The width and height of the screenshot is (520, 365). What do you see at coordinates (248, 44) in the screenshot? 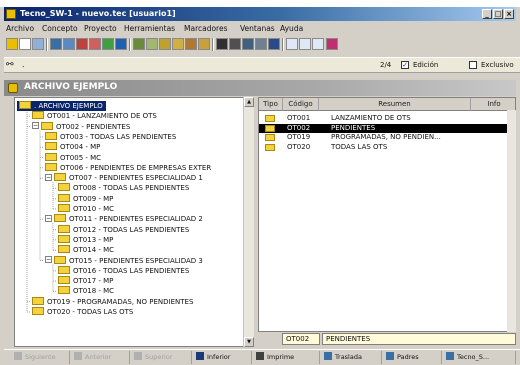
I see `database-icon` at bounding box center [248, 44].